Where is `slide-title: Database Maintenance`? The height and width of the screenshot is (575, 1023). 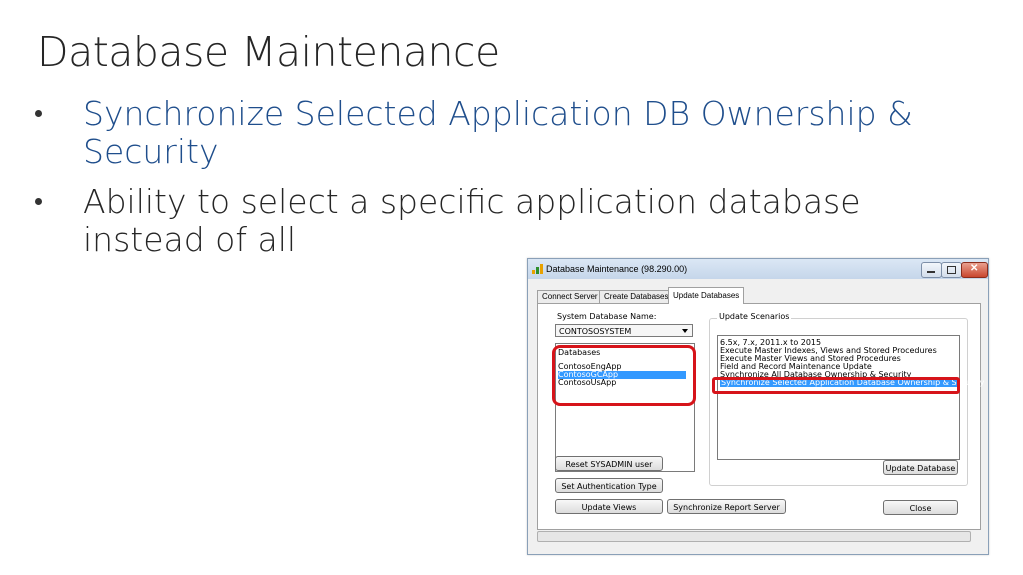 slide-title: Database Maintenance is located at coordinates (268, 52).